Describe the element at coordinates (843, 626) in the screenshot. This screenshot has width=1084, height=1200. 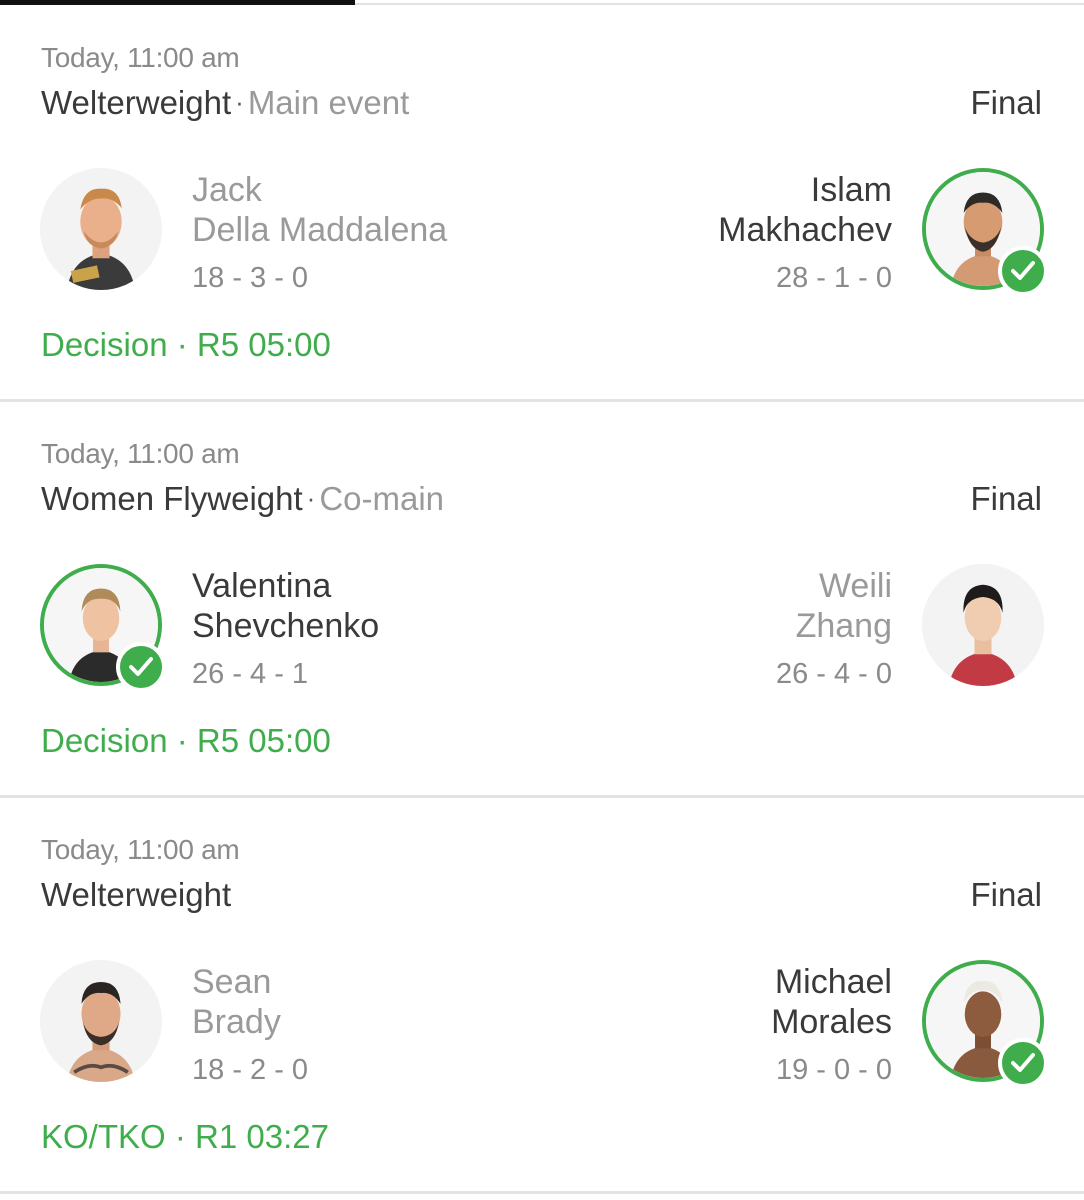
I see `fighter-last-name: Zhang` at that location.